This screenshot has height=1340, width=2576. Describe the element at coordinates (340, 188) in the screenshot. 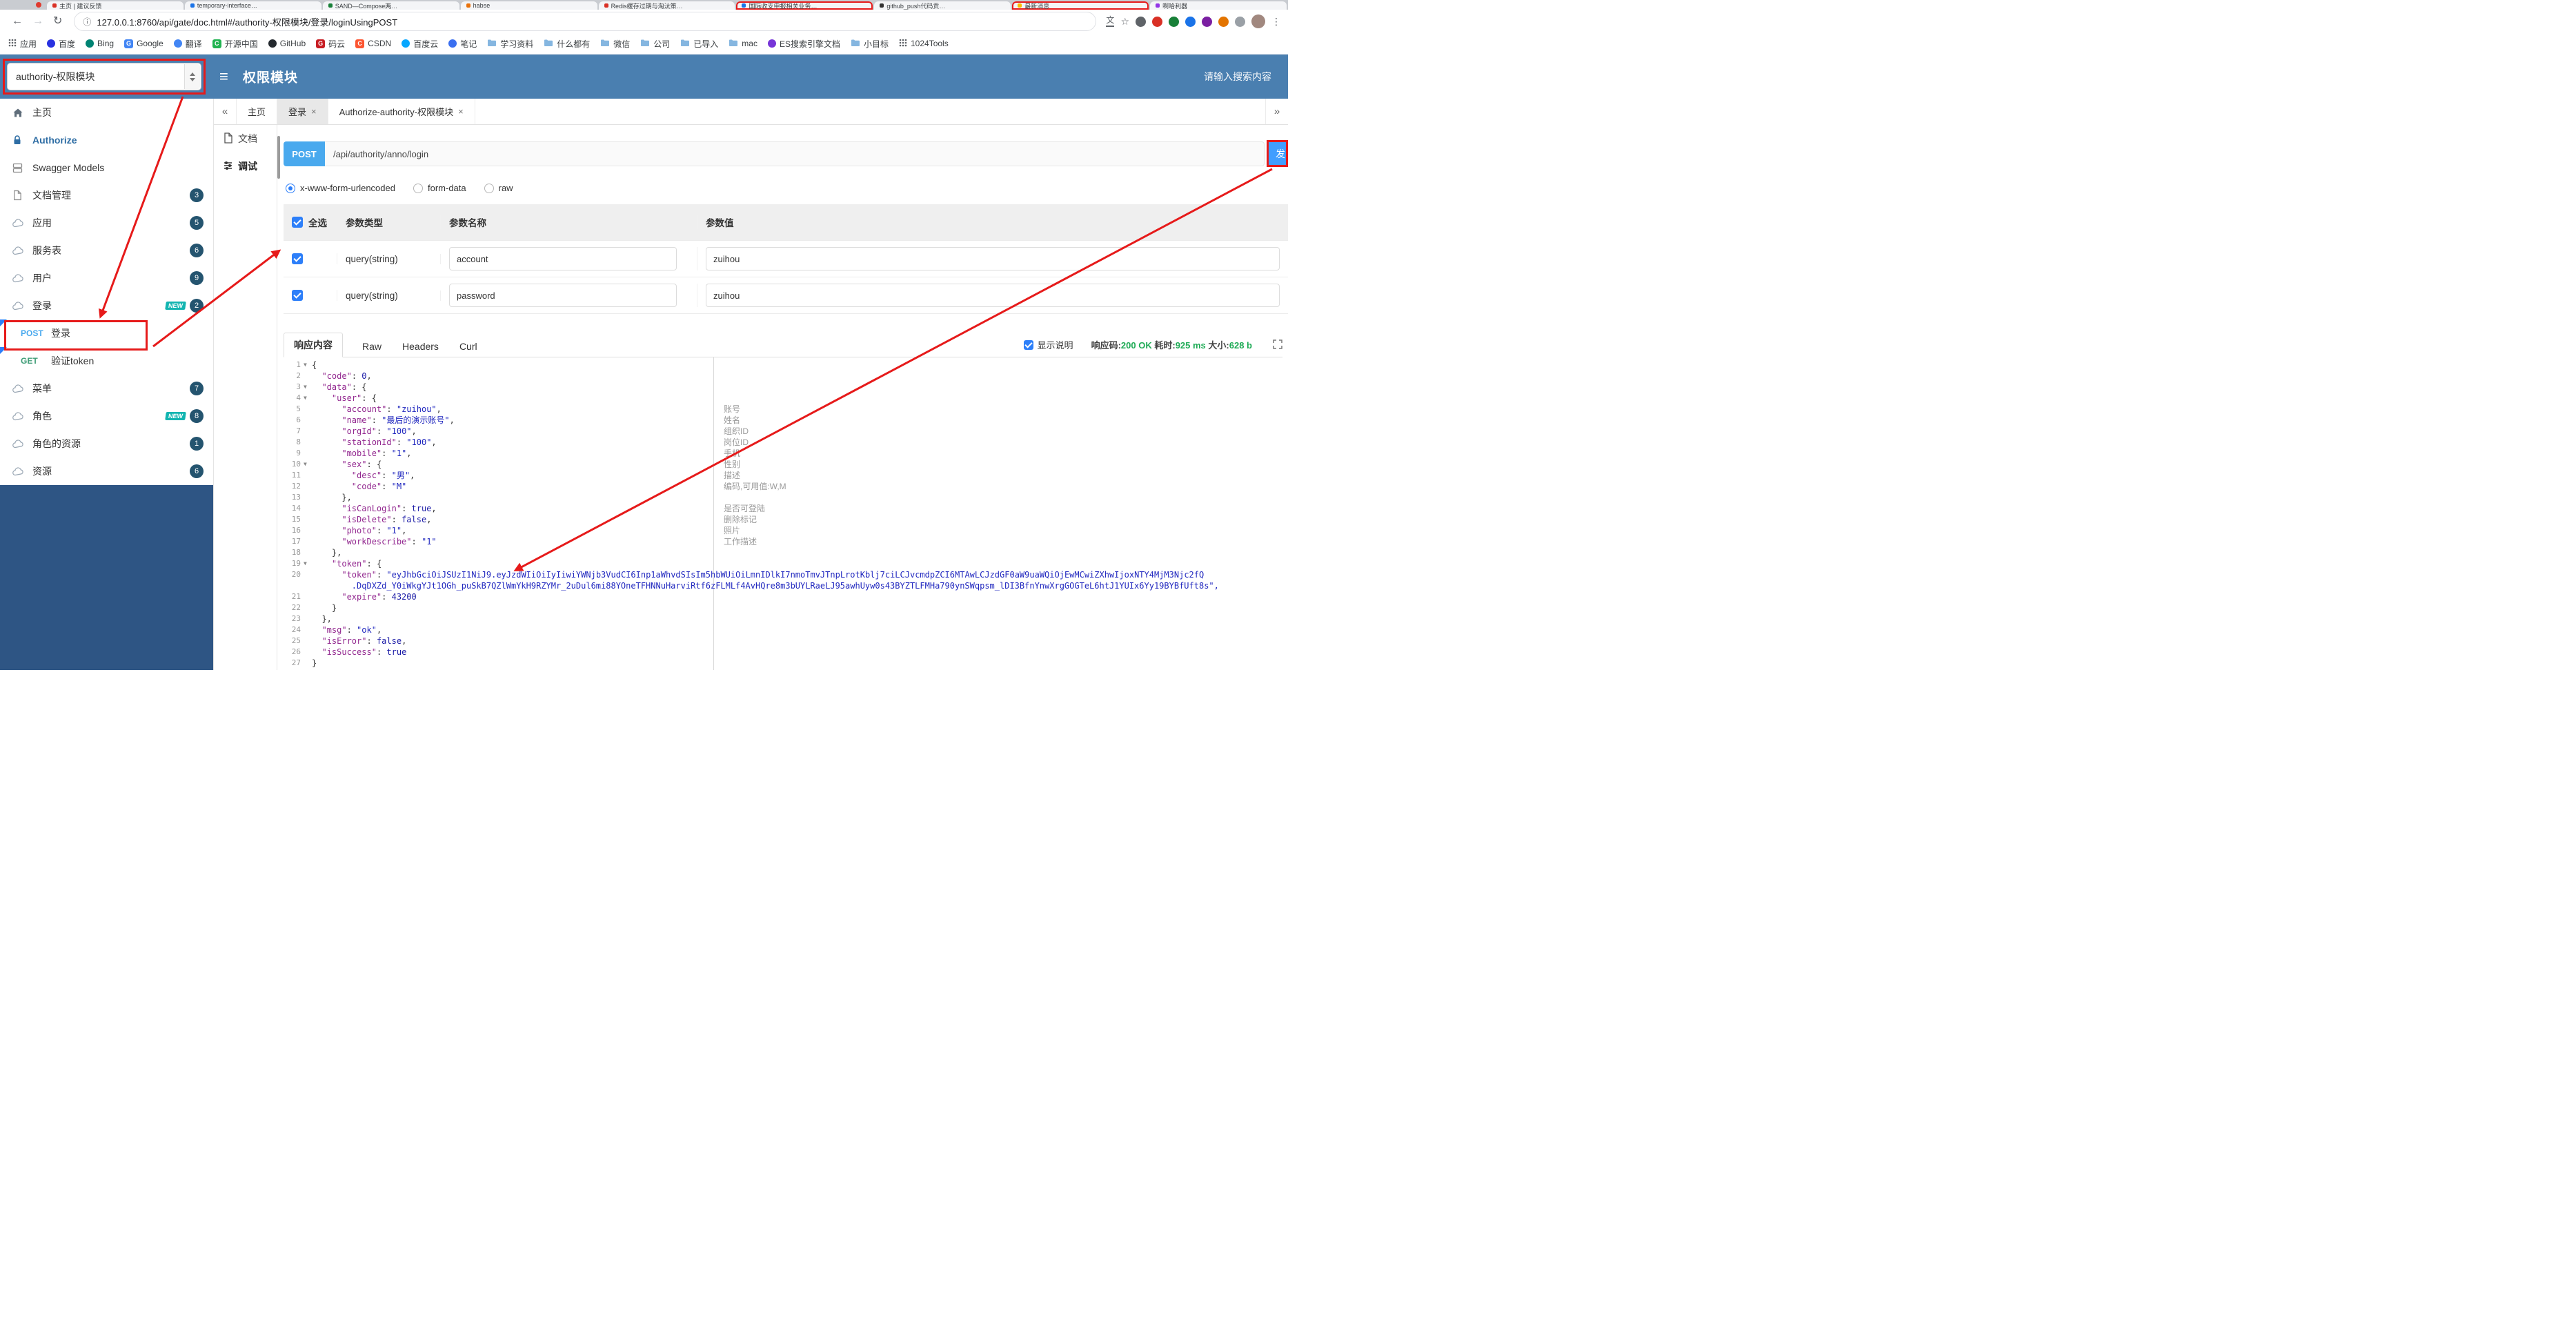

I see `content-type-urlencoded: x-www-form-urlencoded` at that location.